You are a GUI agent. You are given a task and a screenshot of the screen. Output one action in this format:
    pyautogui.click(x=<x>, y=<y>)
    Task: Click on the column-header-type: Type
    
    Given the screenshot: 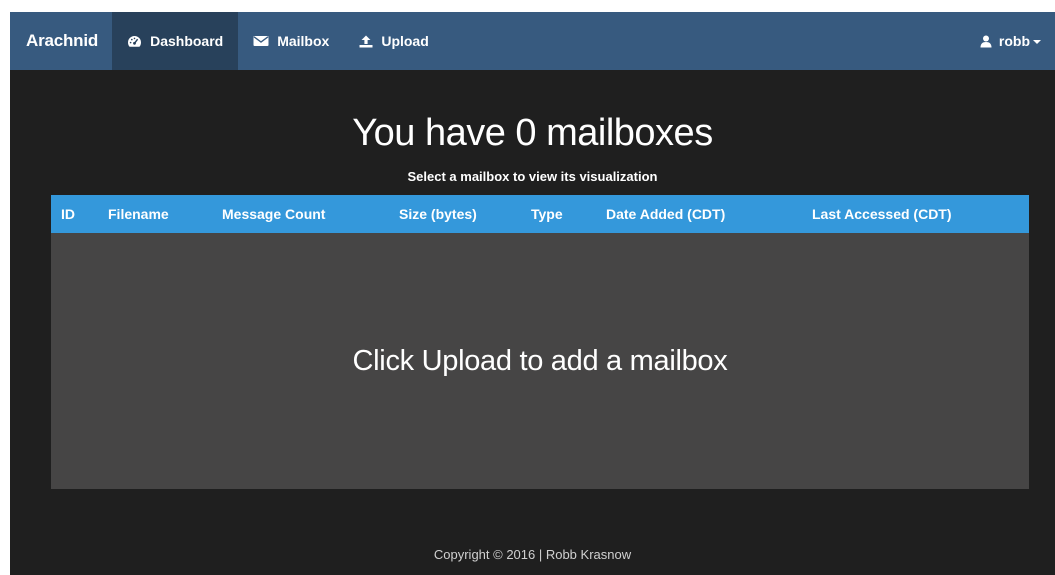 What is the action you would take?
    pyautogui.click(x=547, y=214)
    